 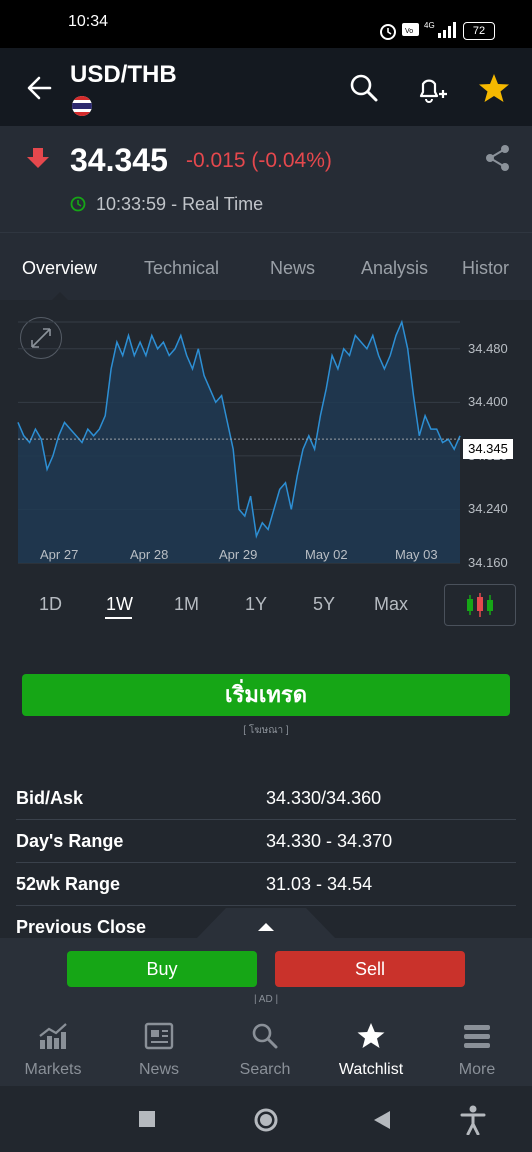 I want to click on x-tick-label: Apr 28, so click(x=149, y=554).